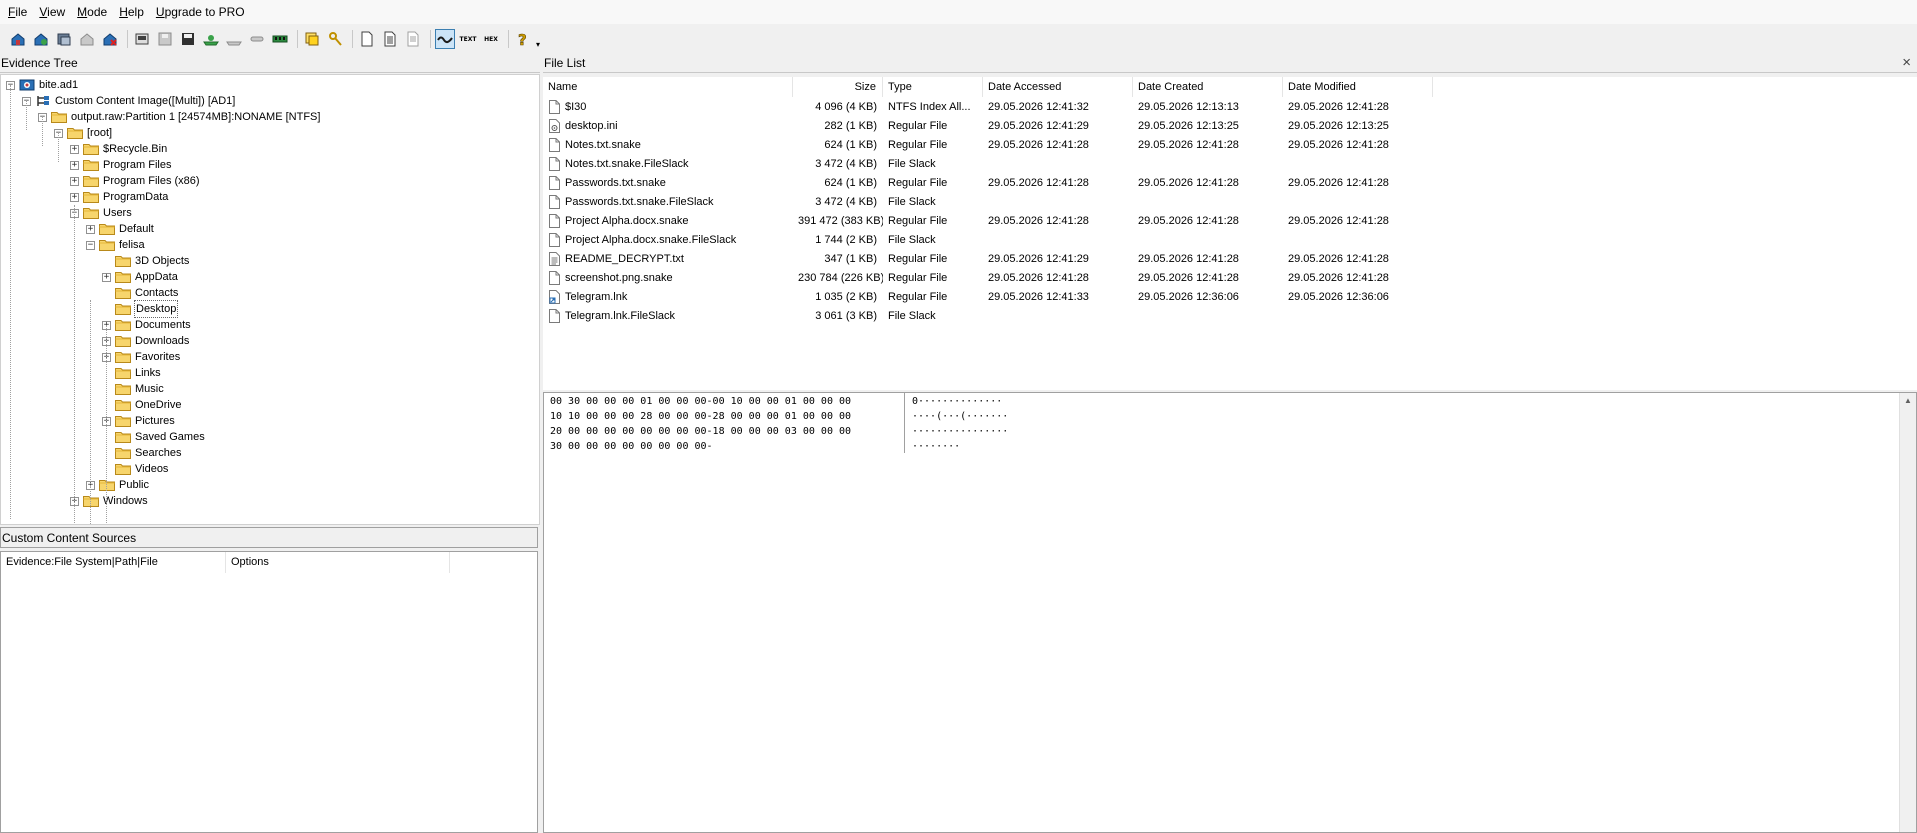 Image resolution: width=1917 pixels, height=833 pixels. I want to click on tree-node: Searches, so click(142, 453).